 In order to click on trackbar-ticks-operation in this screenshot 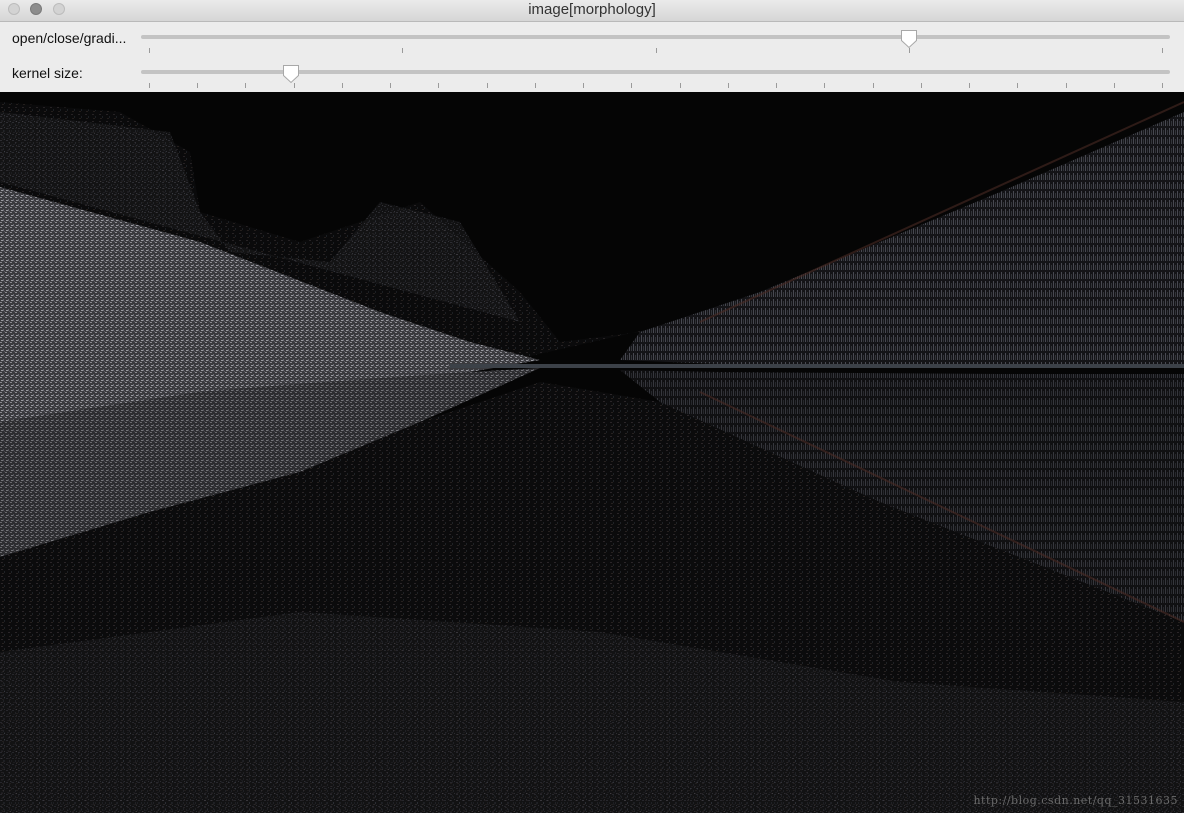, I will do `click(655, 51)`.